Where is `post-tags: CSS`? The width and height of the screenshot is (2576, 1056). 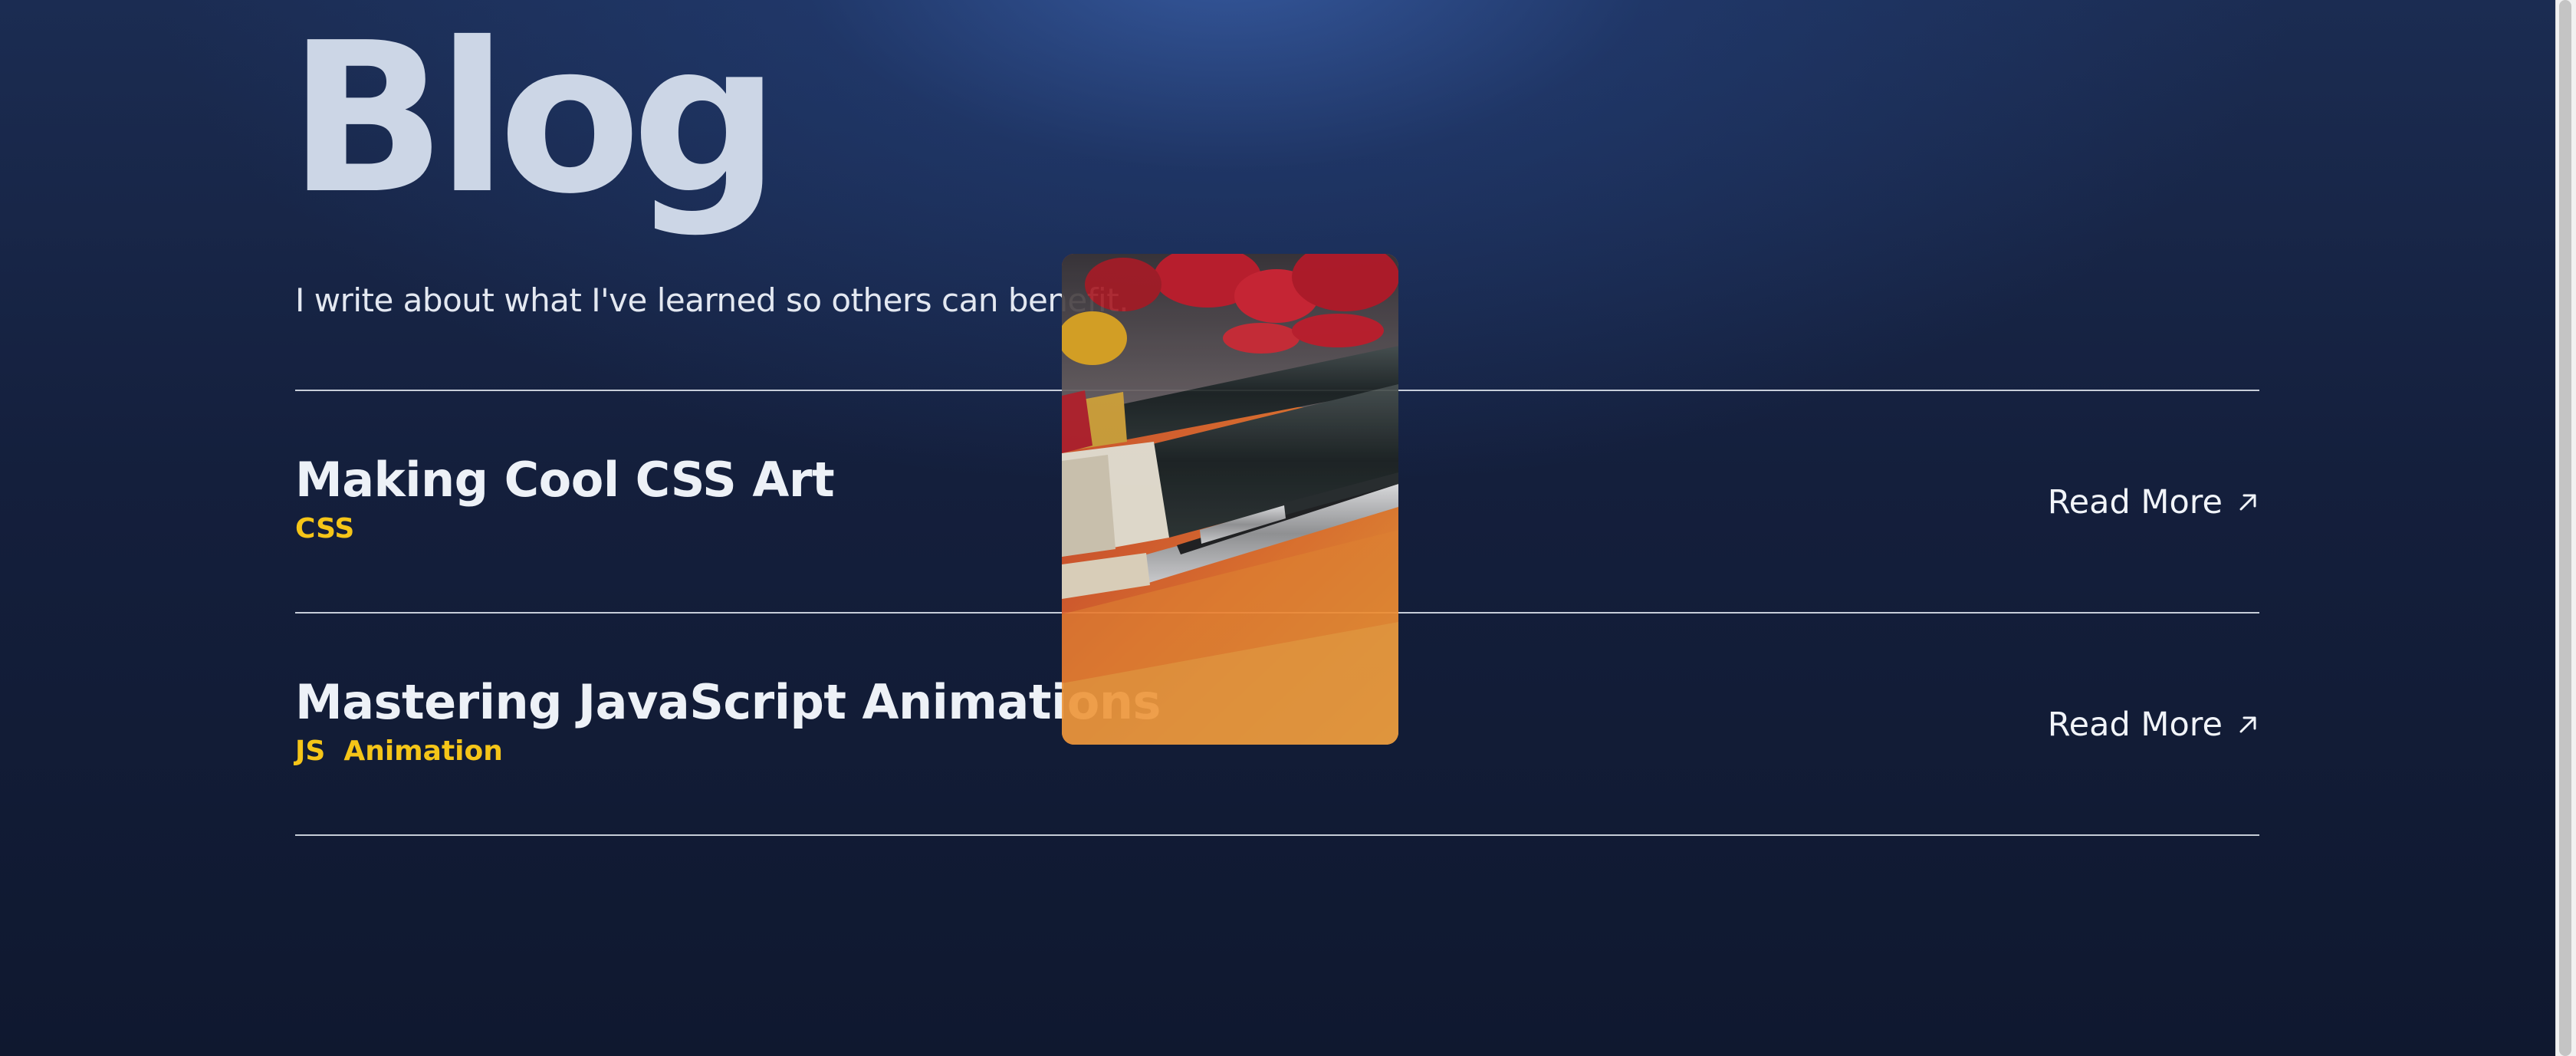 post-tags: CSS is located at coordinates (324, 529).